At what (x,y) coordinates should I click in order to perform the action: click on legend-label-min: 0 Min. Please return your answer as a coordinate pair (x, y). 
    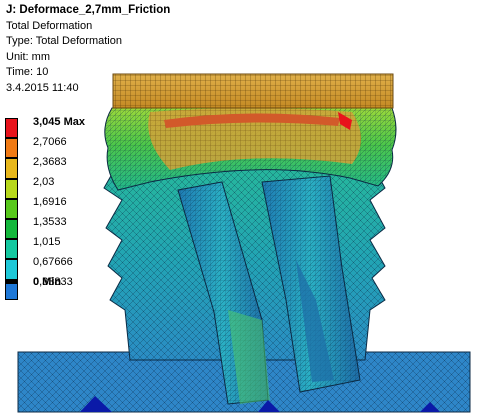
    Looking at the image, I should click on (47, 282).